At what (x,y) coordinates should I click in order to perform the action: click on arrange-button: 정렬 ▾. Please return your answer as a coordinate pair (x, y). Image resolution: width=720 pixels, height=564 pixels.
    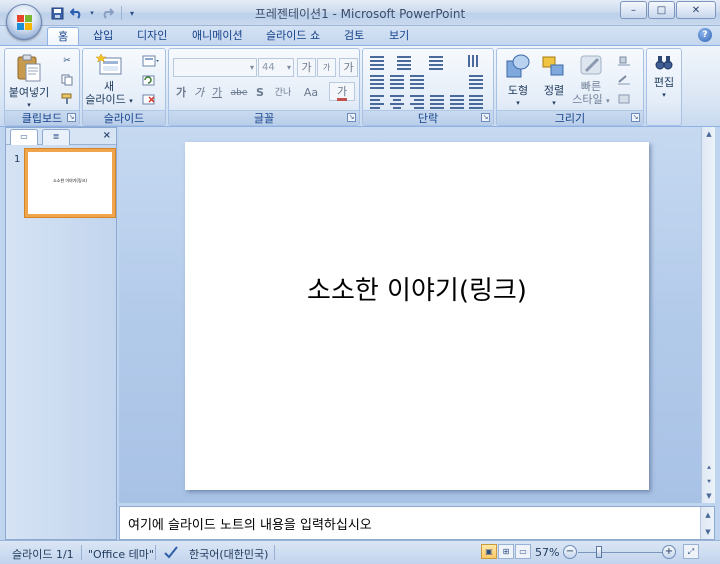
    Looking at the image, I should click on (554, 81).